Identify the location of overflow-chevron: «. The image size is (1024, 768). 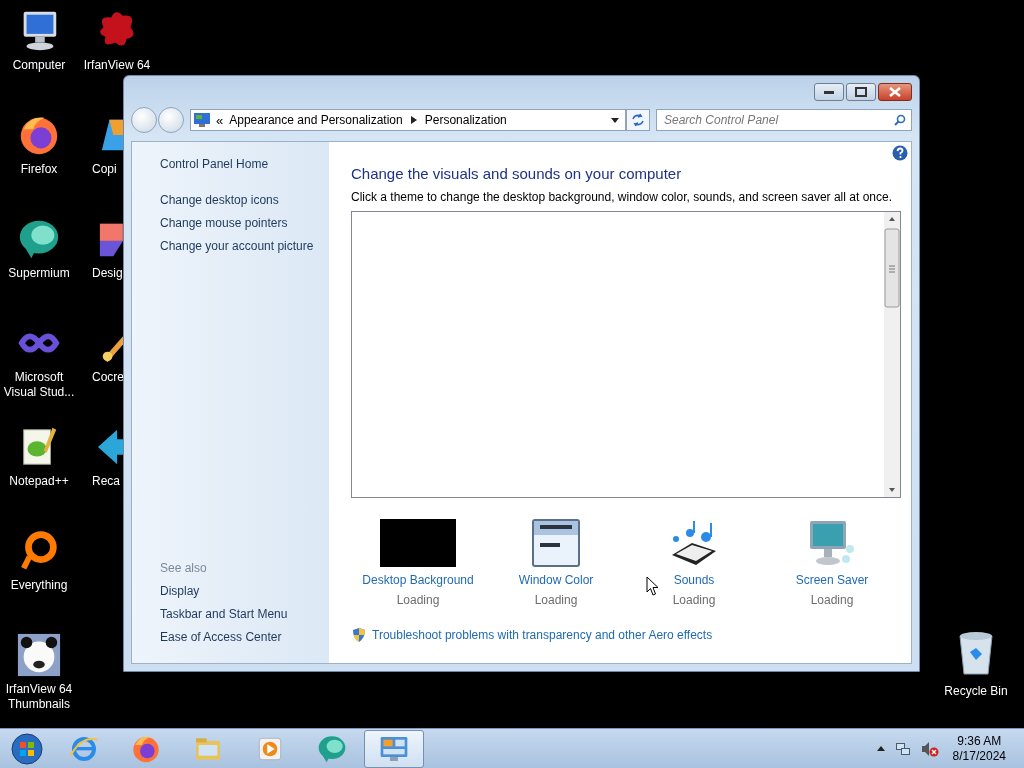
(220, 120).